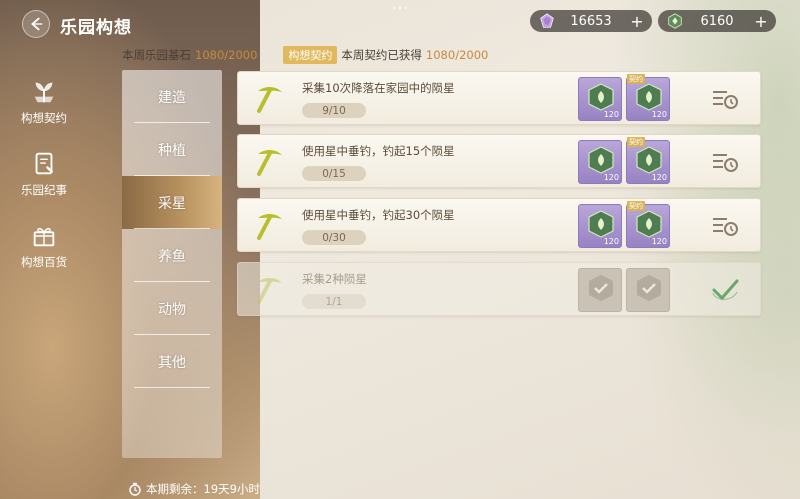 This screenshot has height=499, width=800. I want to click on task-row: 使用星中垂钓，钓起15个陨星 0/15 120 契约 120, so click(499, 161).